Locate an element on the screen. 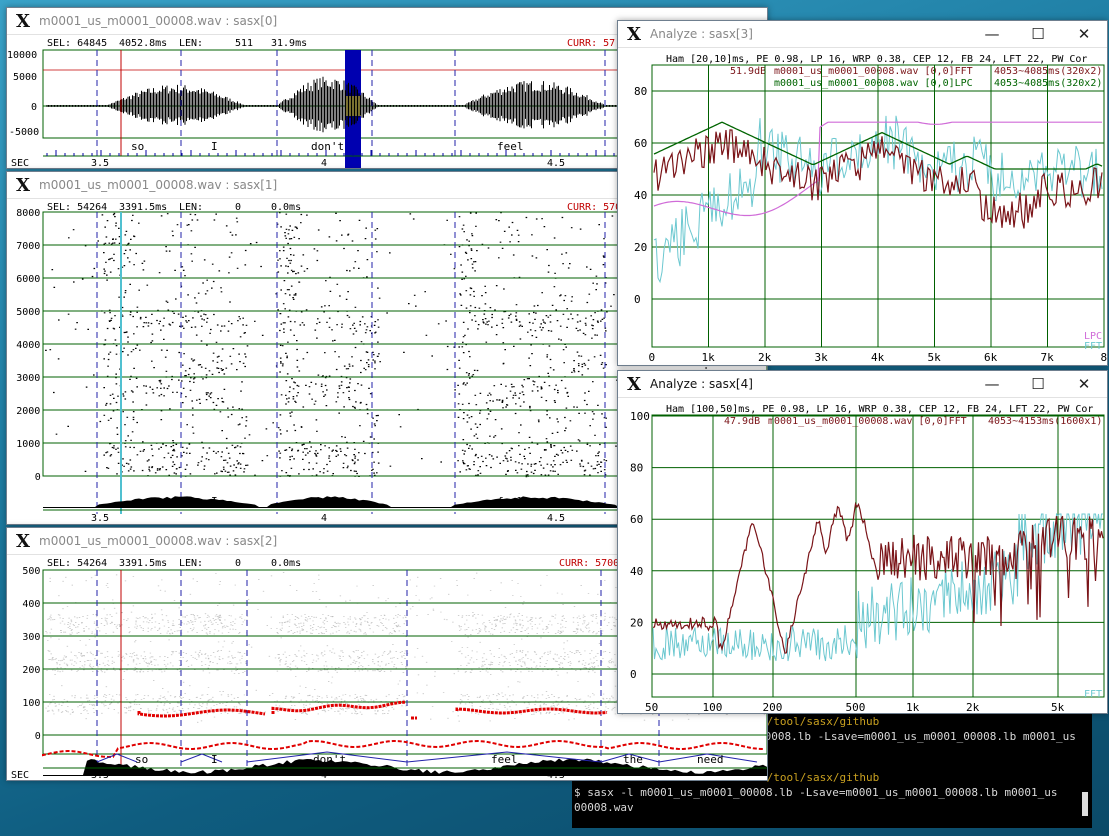 The width and height of the screenshot is (1109, 836). x-ticks: 50 100 200 500 1k 2k 5k is located at coordinates (855, 707).